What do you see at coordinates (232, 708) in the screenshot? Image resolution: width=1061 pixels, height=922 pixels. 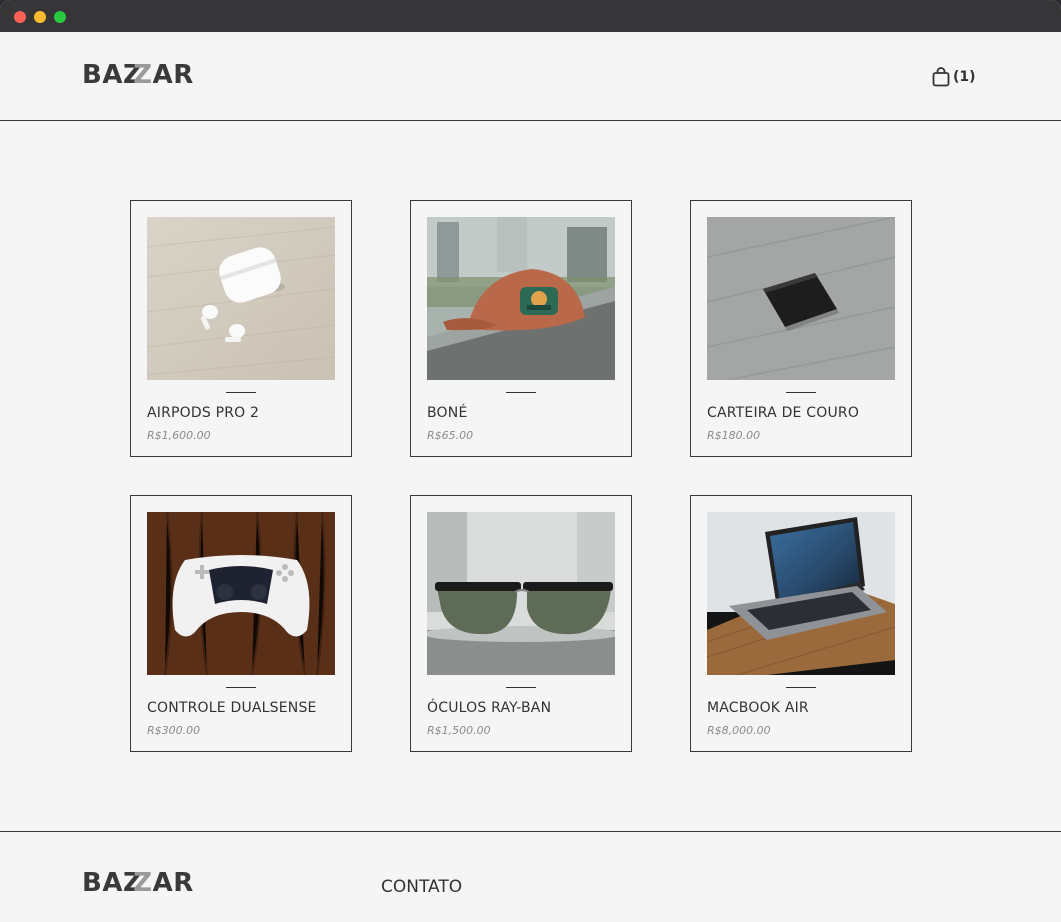 I see `product-name: CONTROLE DUALSENSE` at bounding box center [232, 708].